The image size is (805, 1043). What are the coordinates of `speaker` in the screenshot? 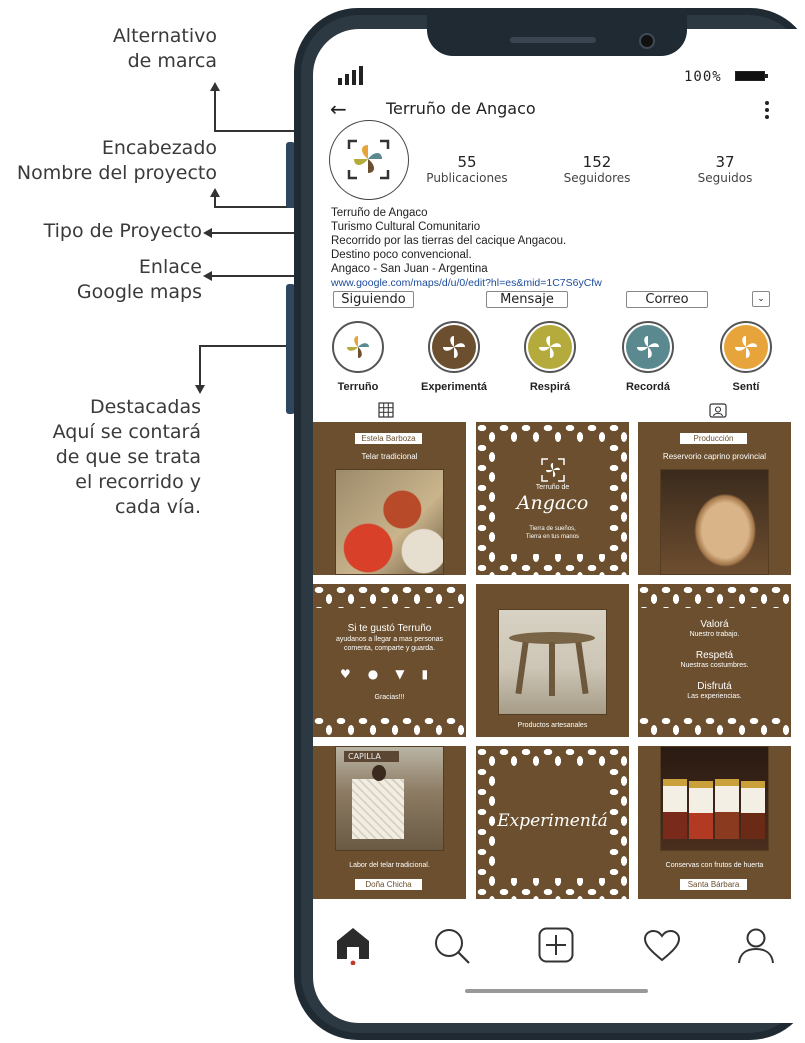 It's located at (553, 40).